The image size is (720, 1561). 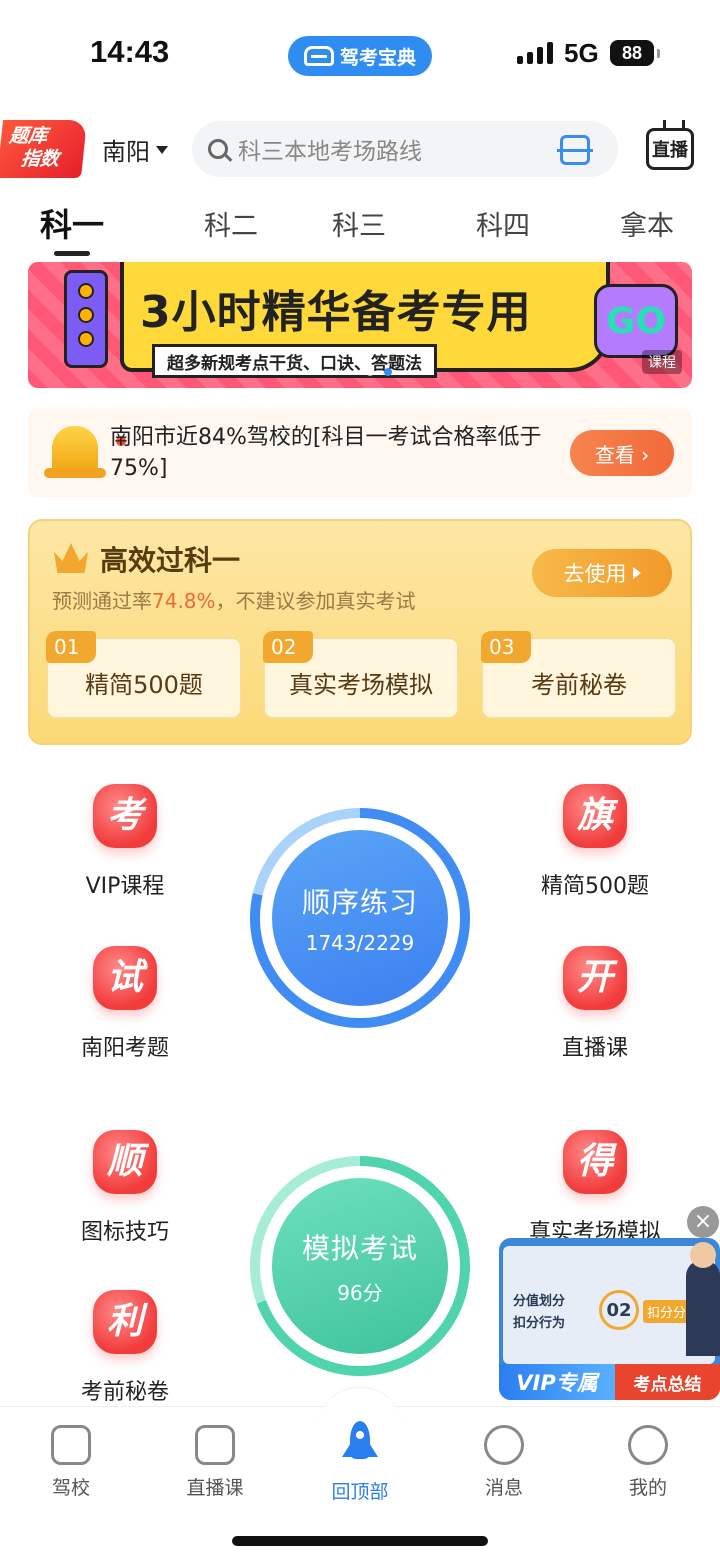 I want to click on nav-driving-school: 驾校, so click(x=71, y=1460).